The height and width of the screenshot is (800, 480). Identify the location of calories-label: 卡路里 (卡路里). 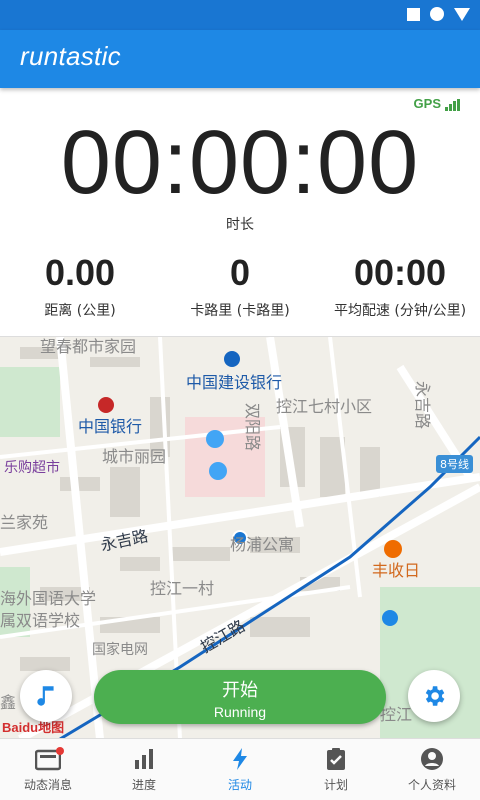
(240, 311).